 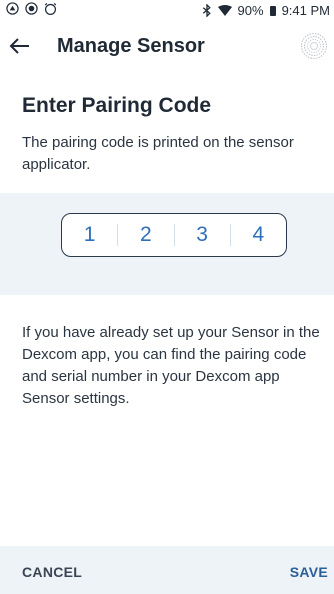 I want to click on app-bar: Manage Sensor, so click(x=167, y=46).